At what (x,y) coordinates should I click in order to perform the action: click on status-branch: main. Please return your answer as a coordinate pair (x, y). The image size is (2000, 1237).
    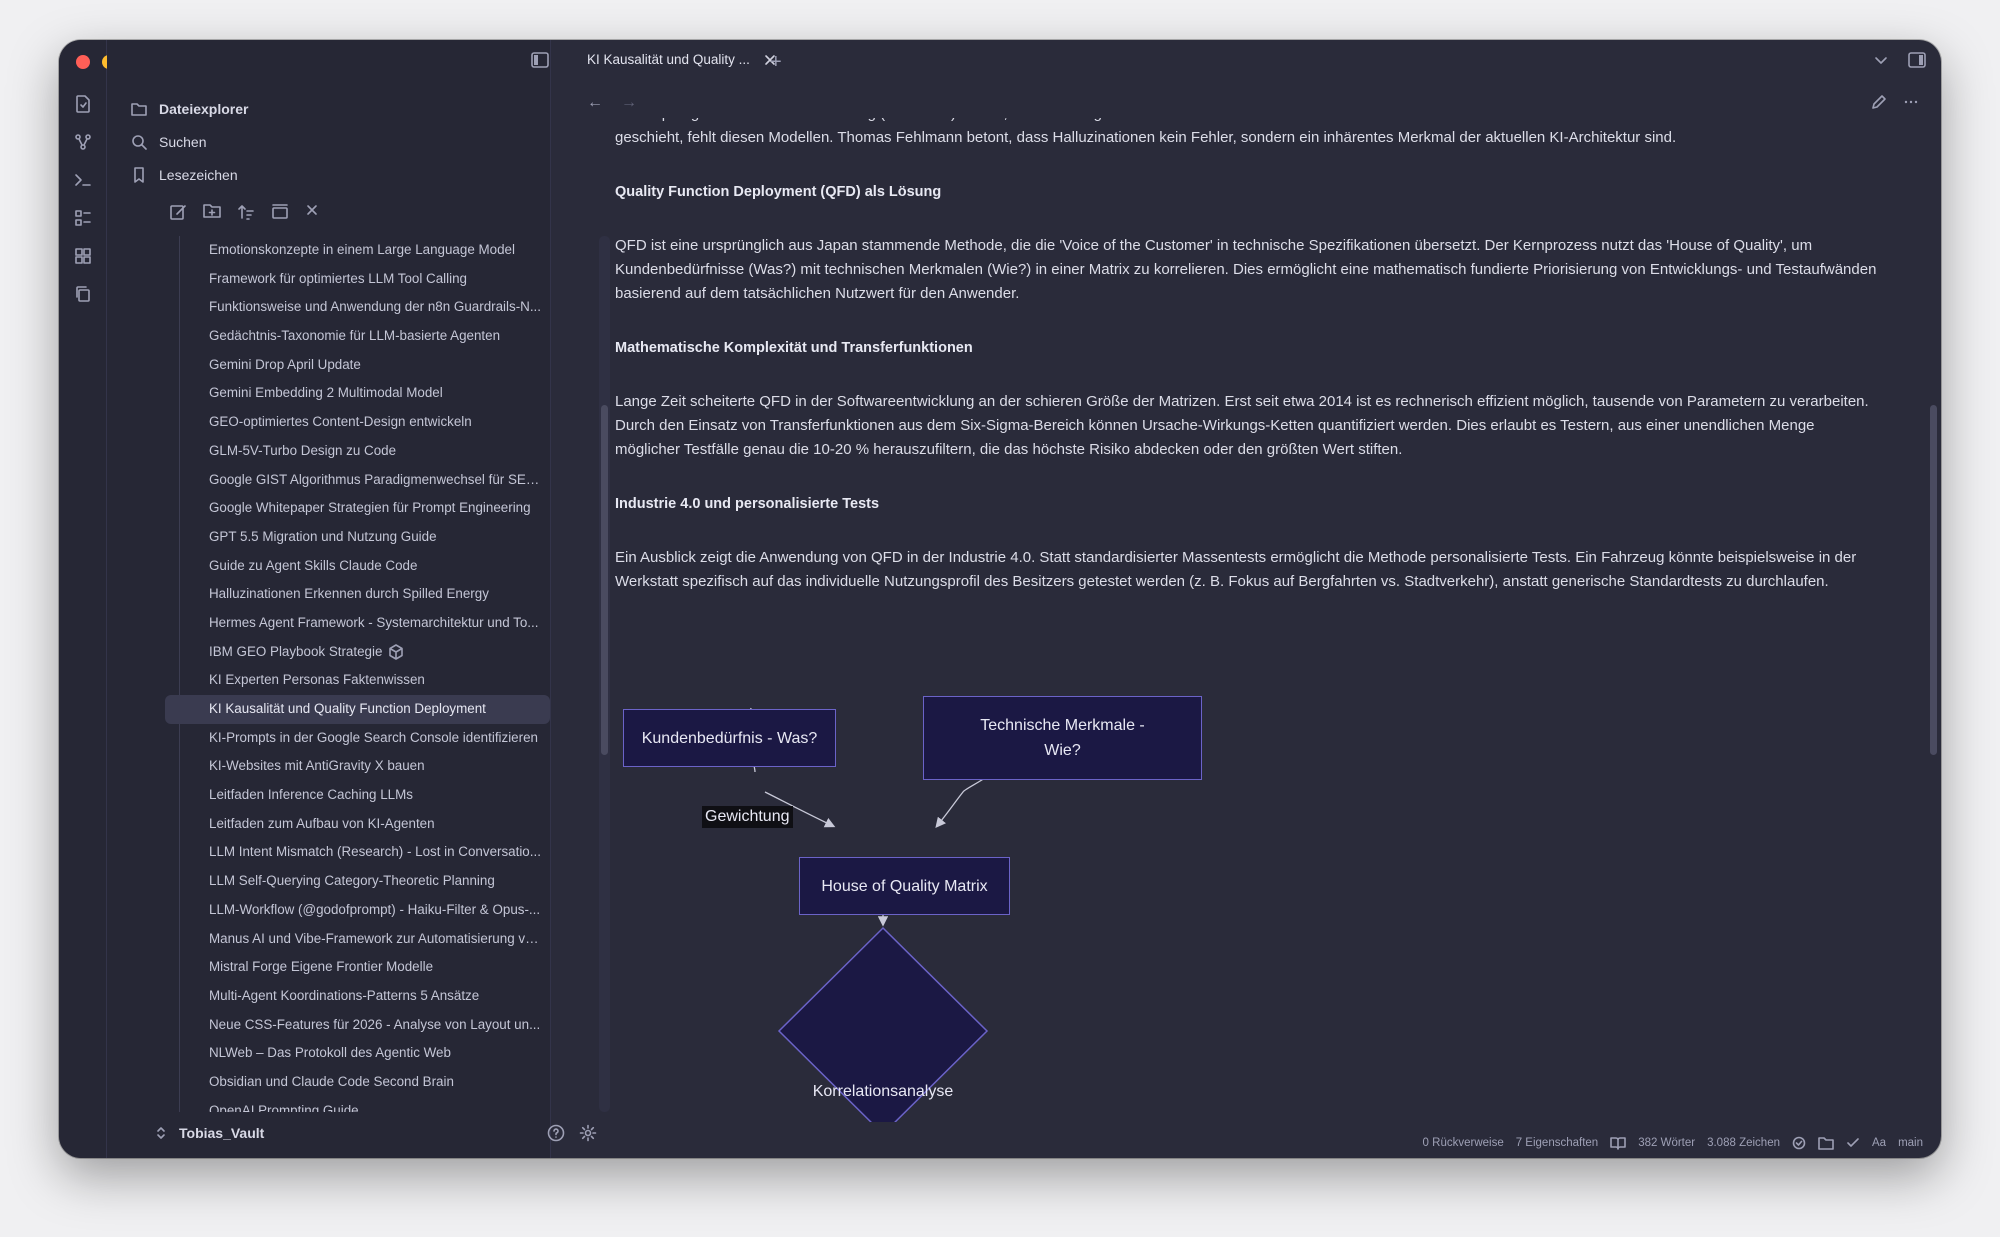
    Looking at the image, I should click on (1910, 1143).